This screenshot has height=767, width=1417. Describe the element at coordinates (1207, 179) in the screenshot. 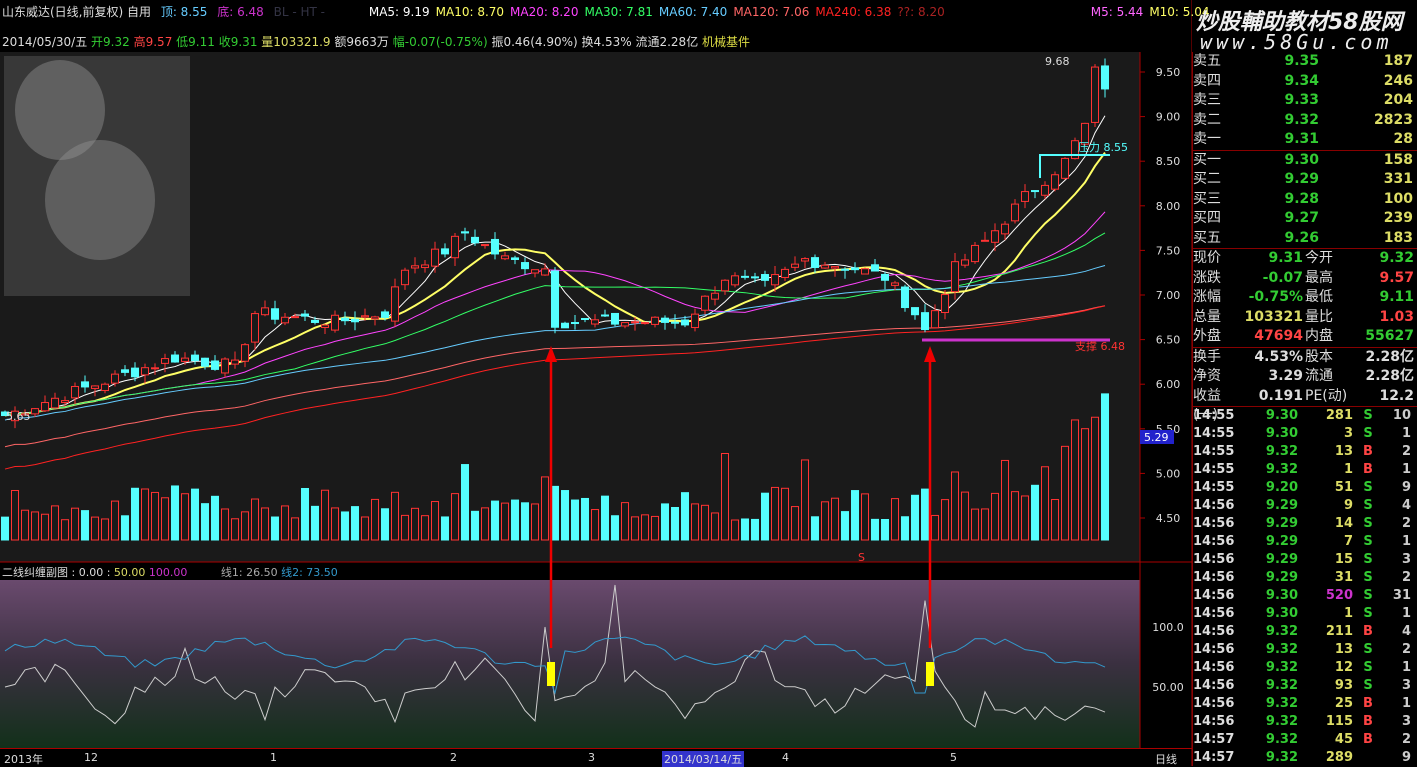

I see `order-level: 买二` at that location.